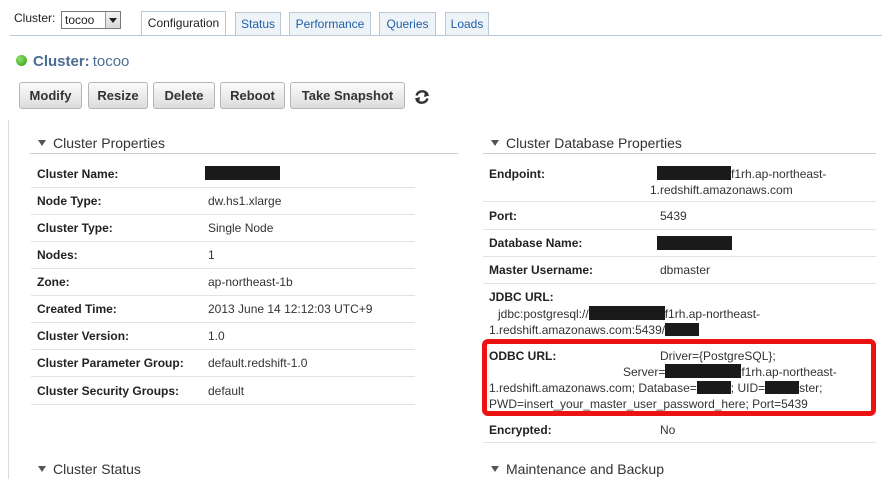 This screenshot has width=882, height=479. Describe the element at coordinates (245, 201) in the screenshot. I see `row-value-node-type: dw.hs1.xlarge` at that location.